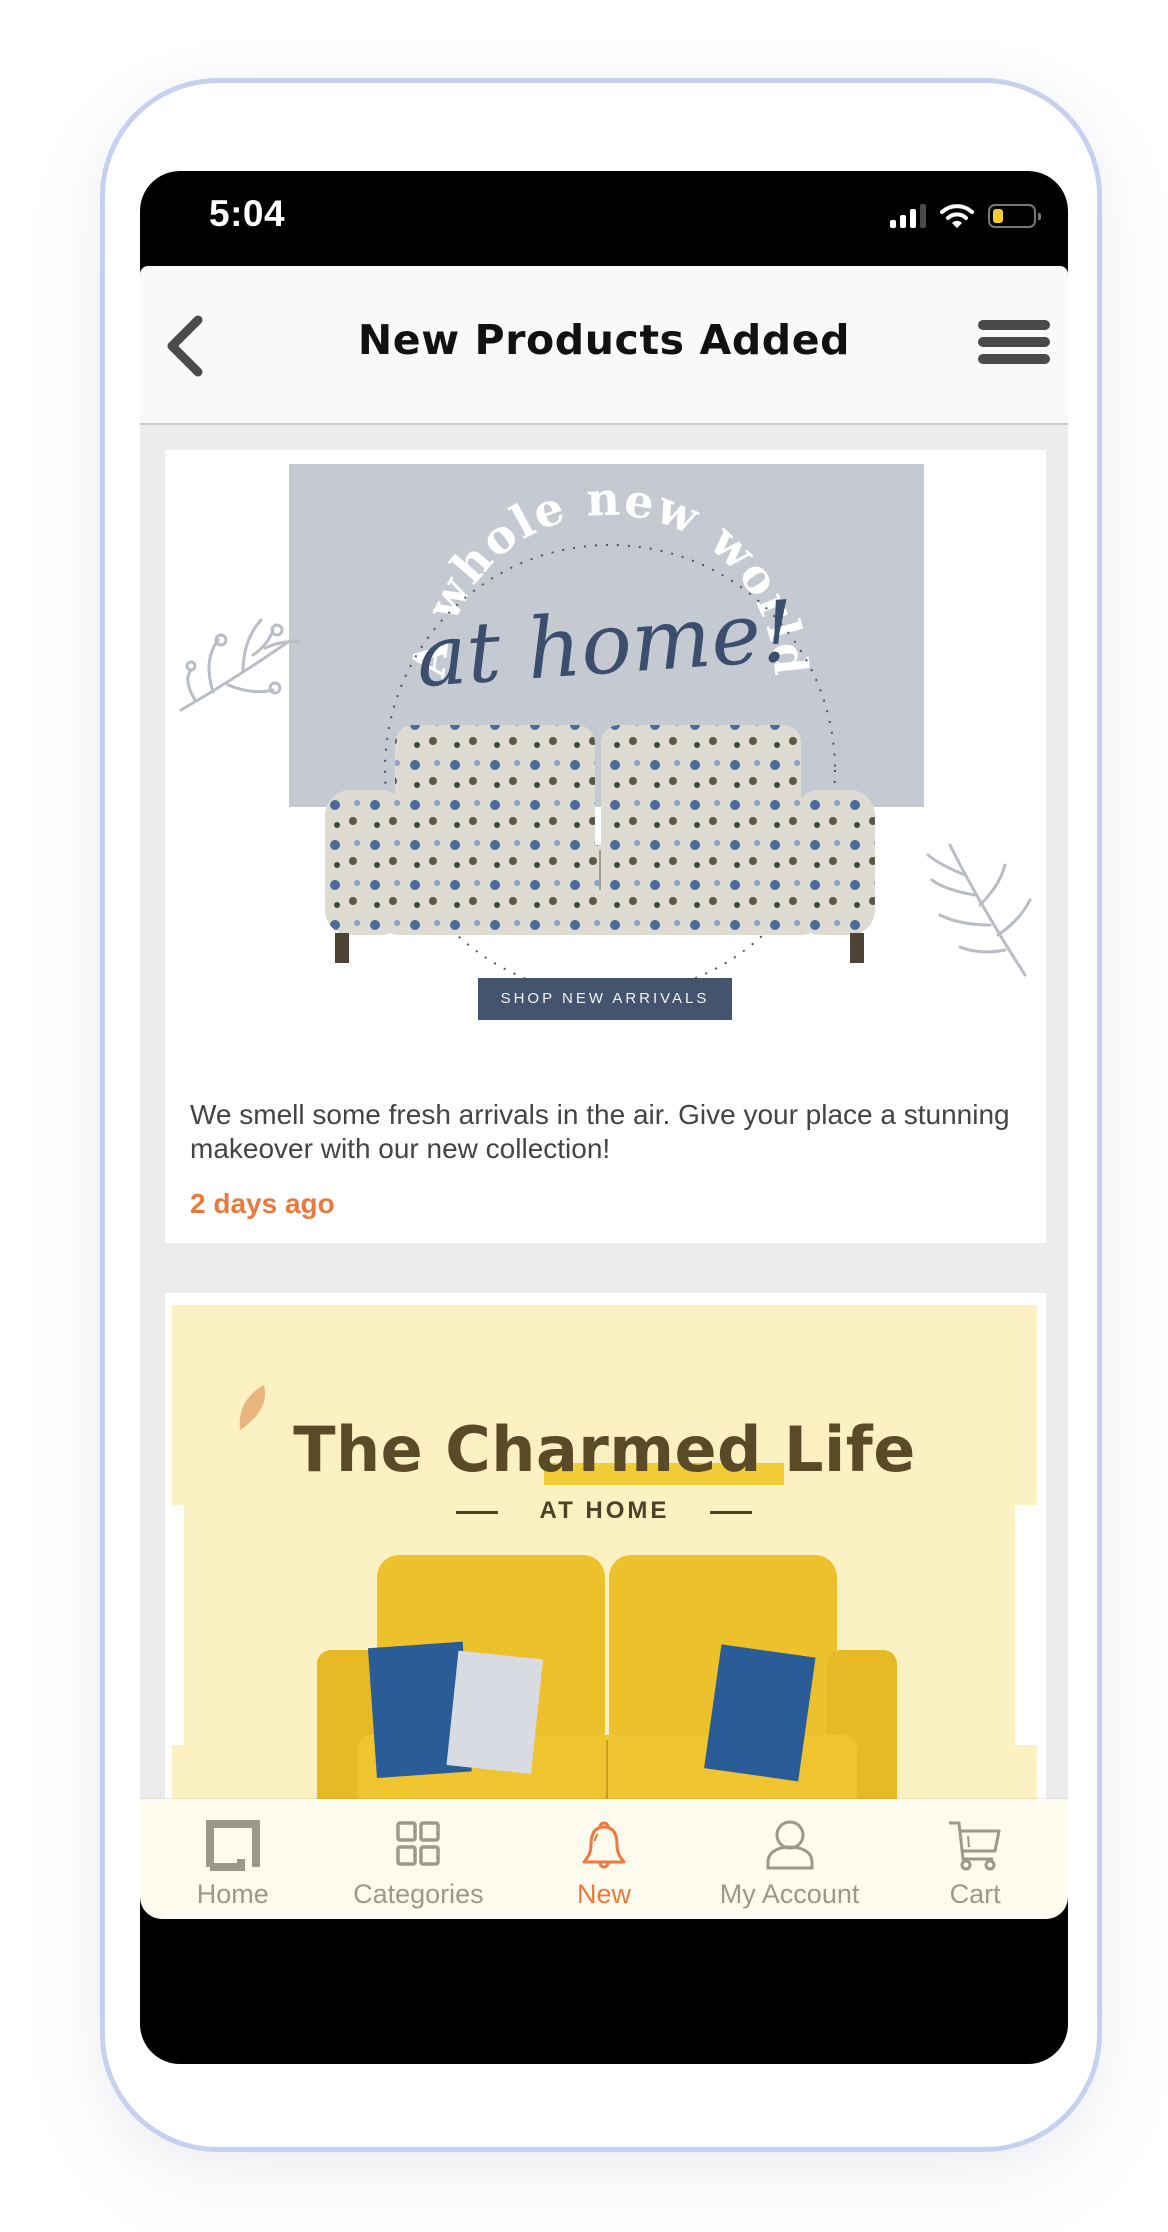 The image size is (1168, 2232). Describe the element at coordinates (975, 1894) in the screenshot. I see `nav-label: Cart` at that location.